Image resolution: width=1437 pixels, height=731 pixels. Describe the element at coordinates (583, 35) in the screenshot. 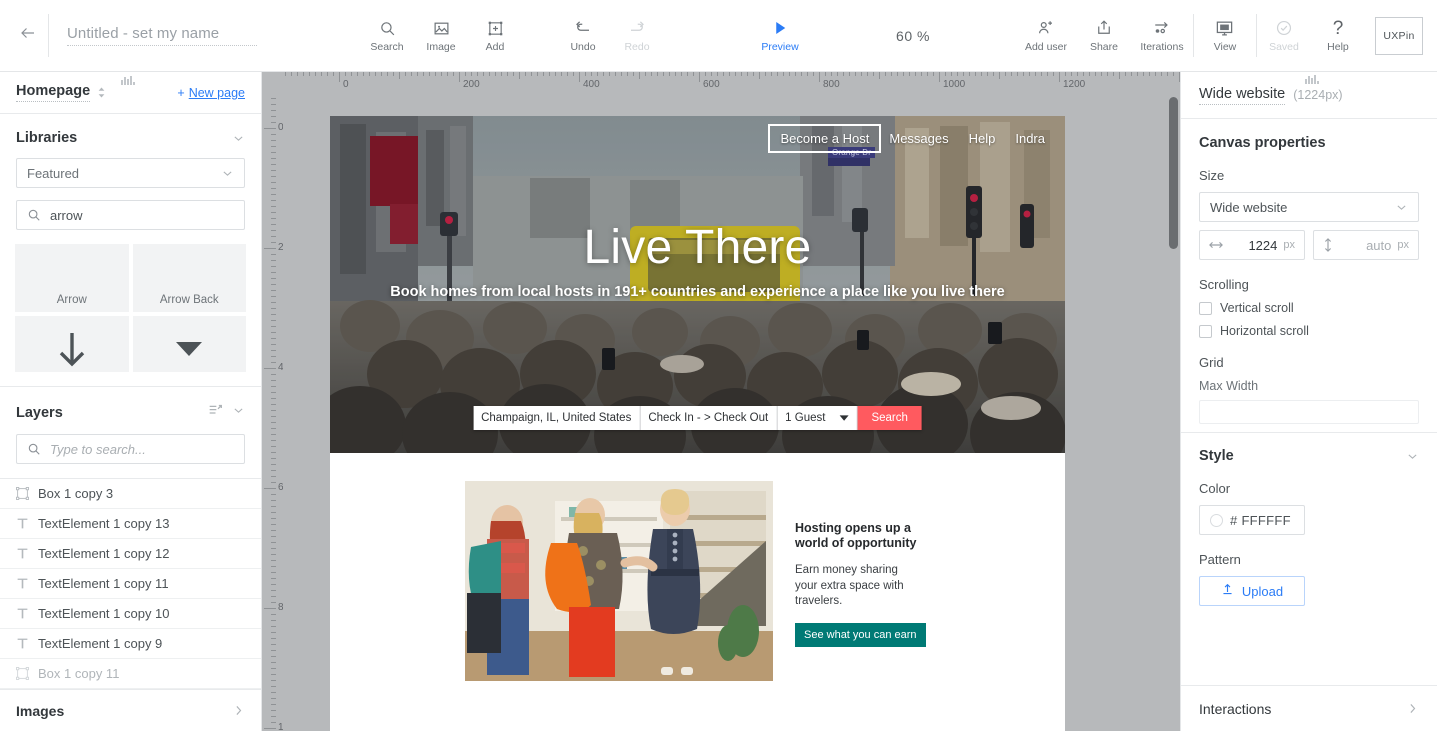

I see `undo-button: Undo` at that location.